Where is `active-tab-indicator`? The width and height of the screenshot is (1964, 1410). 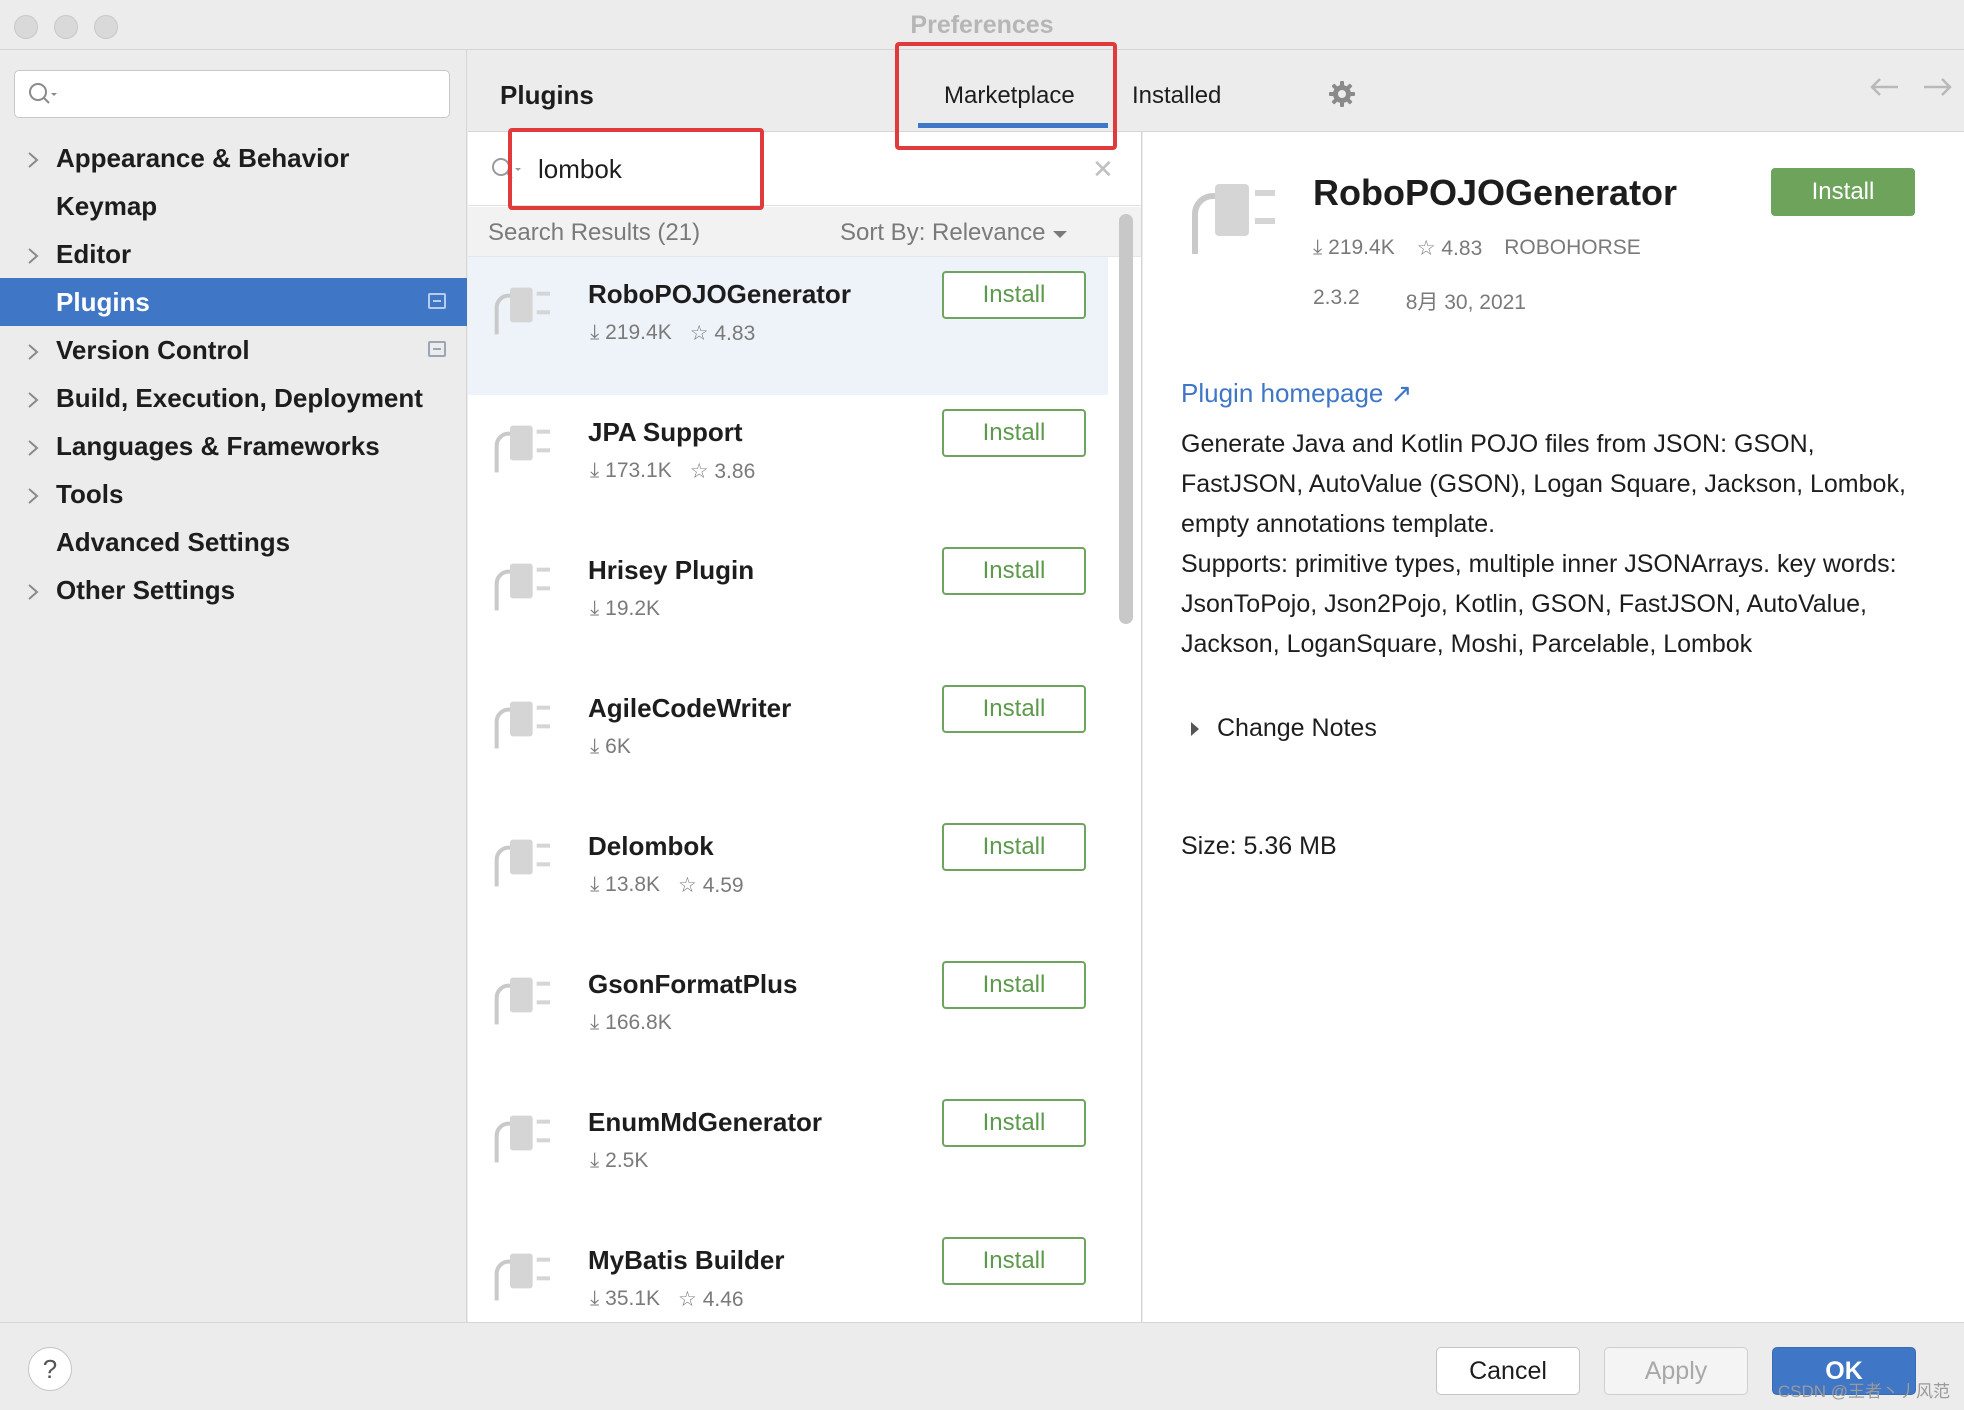 active-tab-indicator is located at coordinates (1013, 125).